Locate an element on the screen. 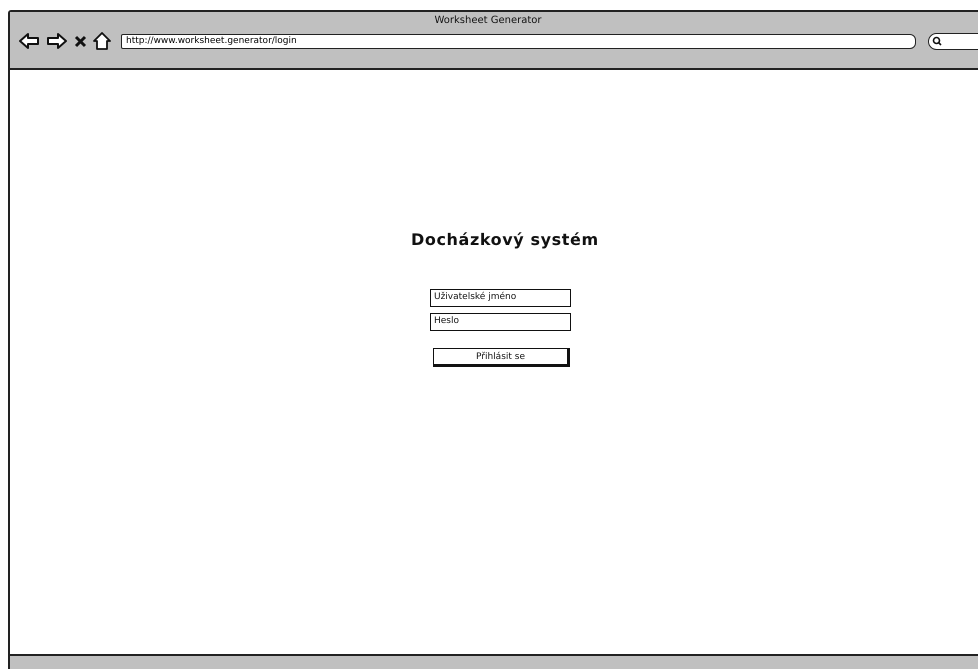 The height and width of the screenshot is (669, 978). search-field is located at coordinates (953, 41).